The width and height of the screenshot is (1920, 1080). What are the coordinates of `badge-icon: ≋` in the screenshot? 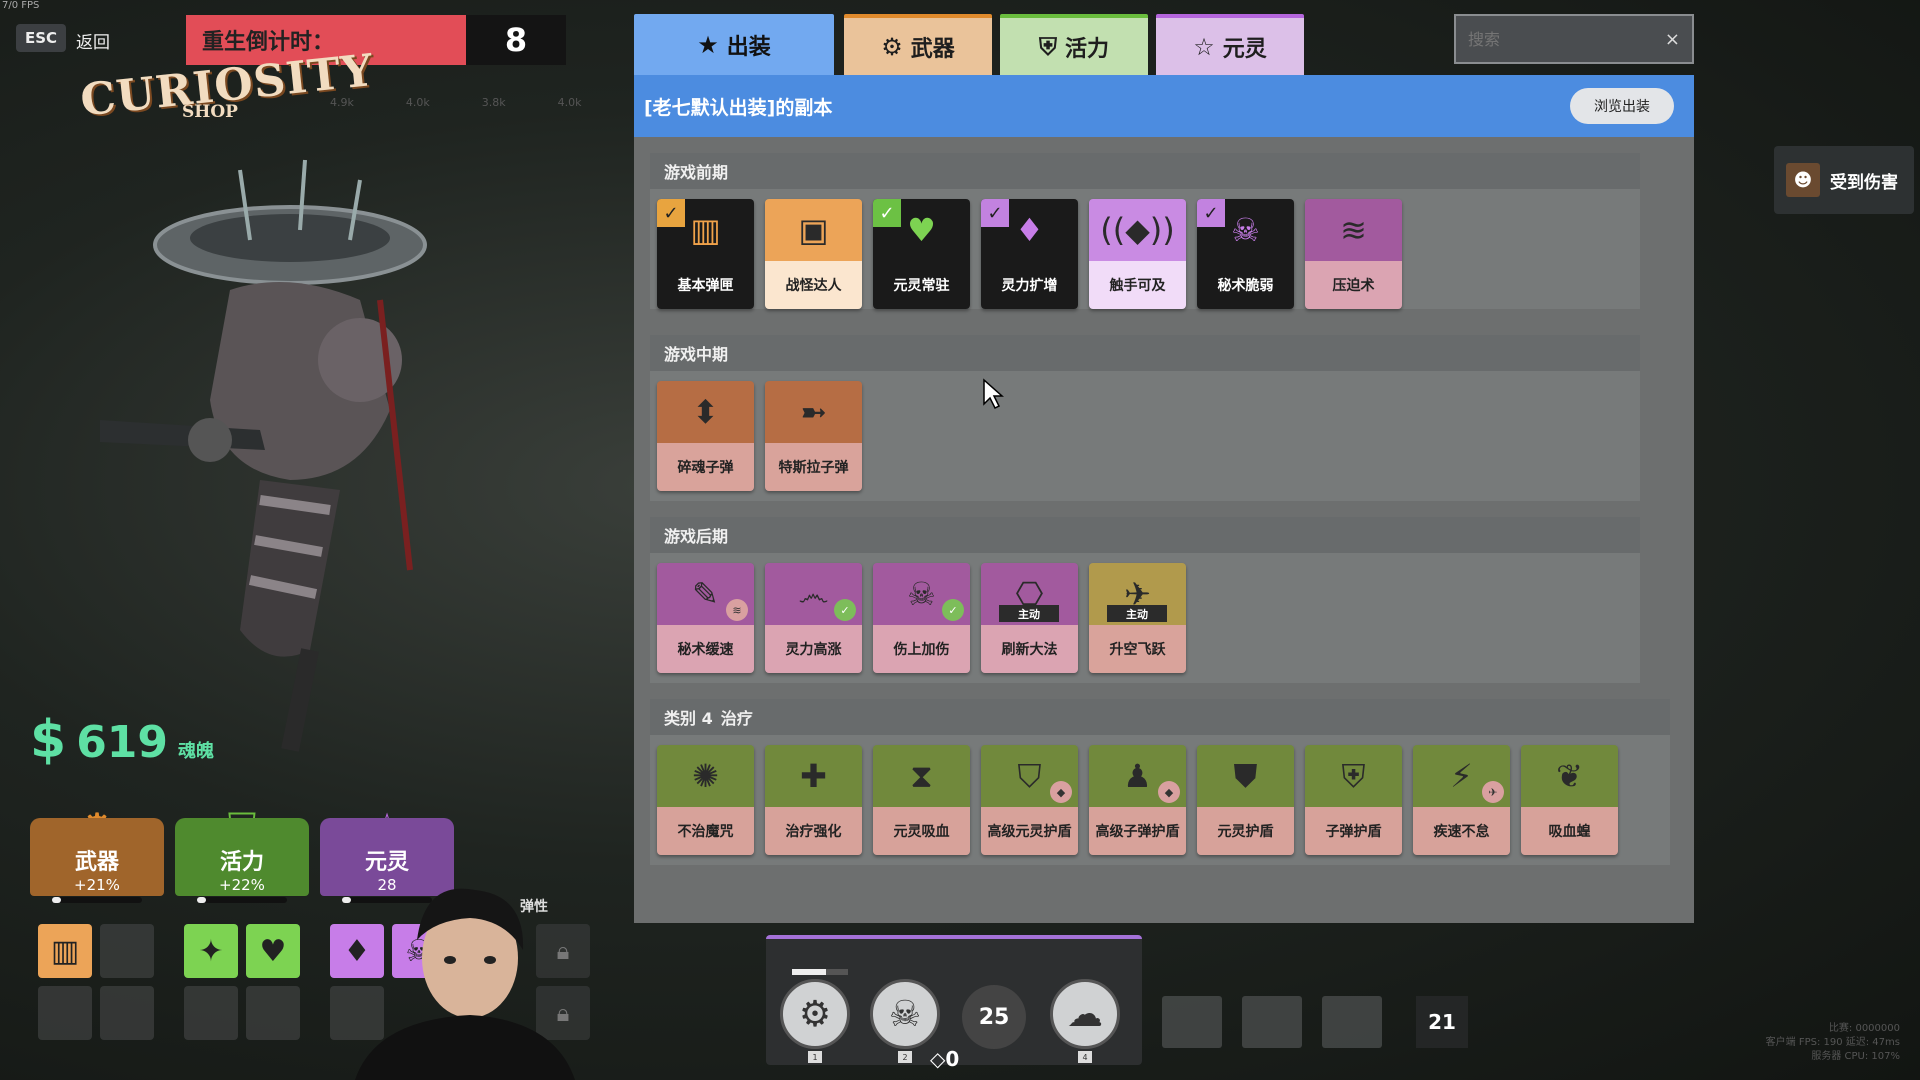 It's located at (737, 610).